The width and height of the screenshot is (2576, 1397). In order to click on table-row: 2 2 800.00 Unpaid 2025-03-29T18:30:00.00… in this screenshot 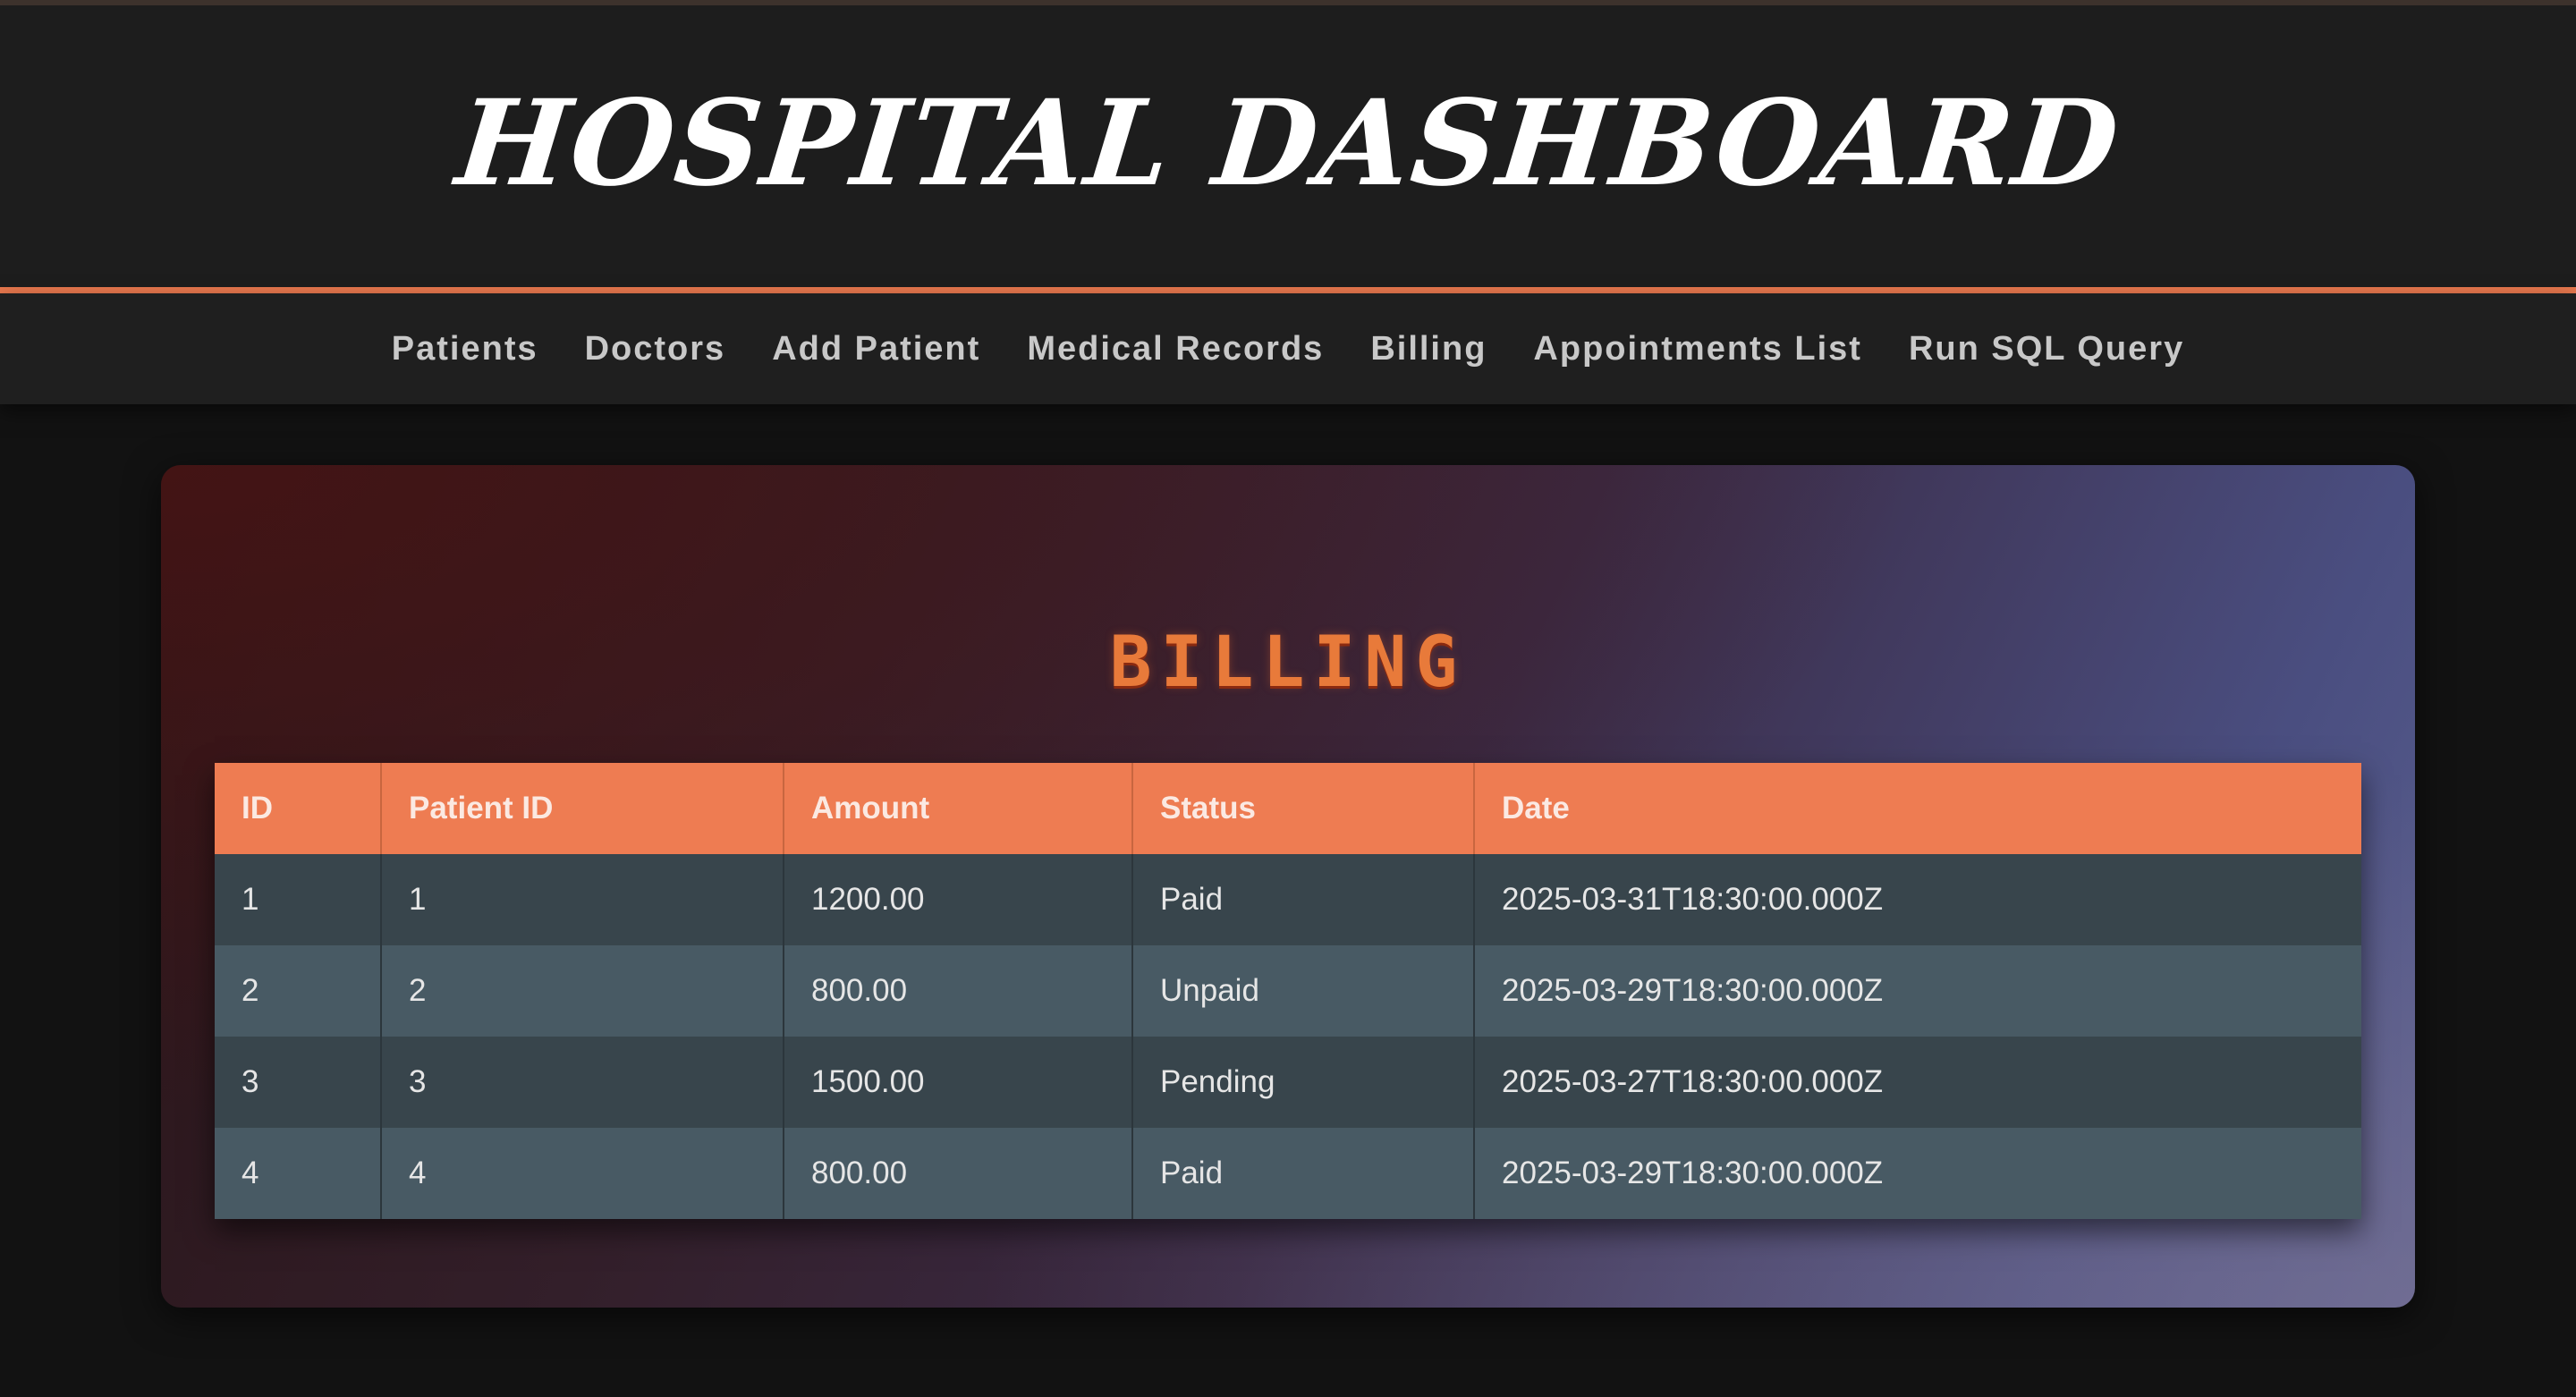, I will do `click(1288, 991)`.